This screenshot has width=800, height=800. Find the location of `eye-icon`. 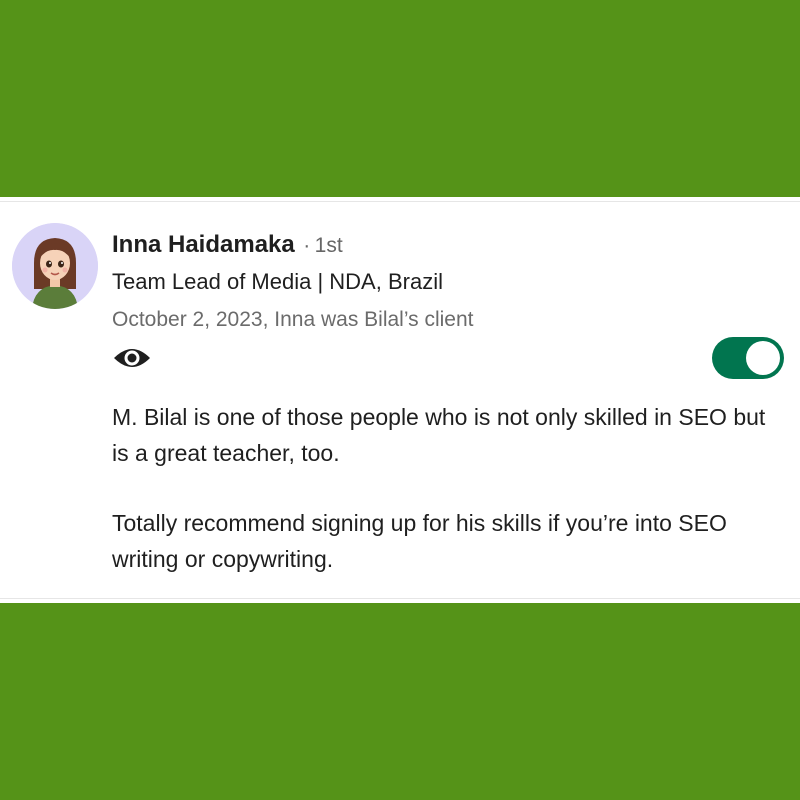

eye-icon is located at coordinates (132, 358).